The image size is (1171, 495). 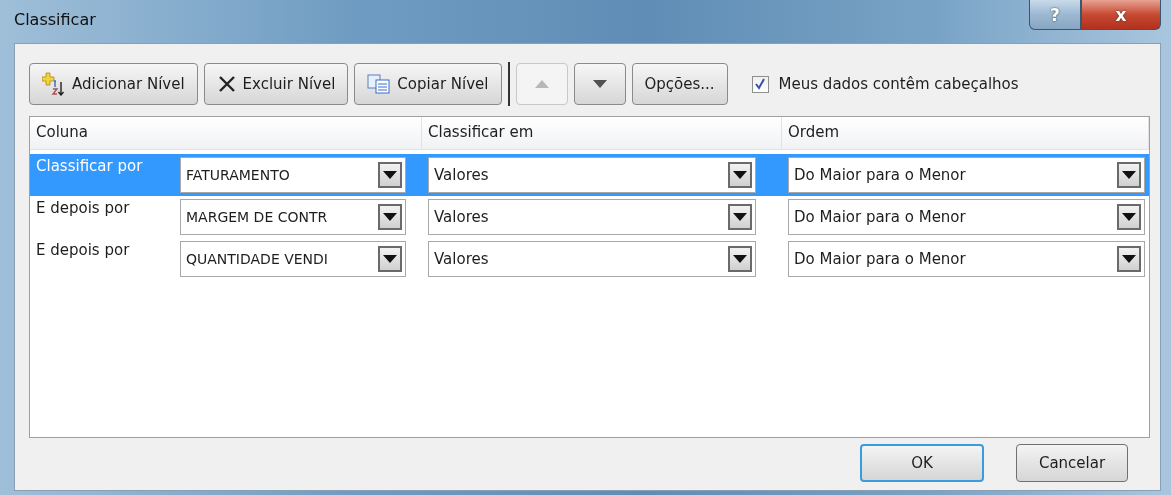 What do you see at coordinates (226, 84) in the screenshot?
I see `delete-icon` at bounding box center [226, 84].